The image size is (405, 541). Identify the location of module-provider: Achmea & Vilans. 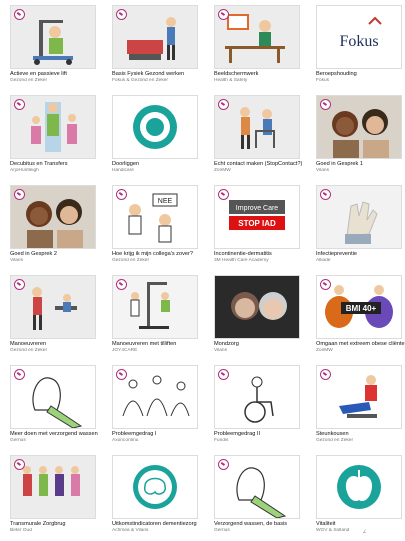
(130, 530).